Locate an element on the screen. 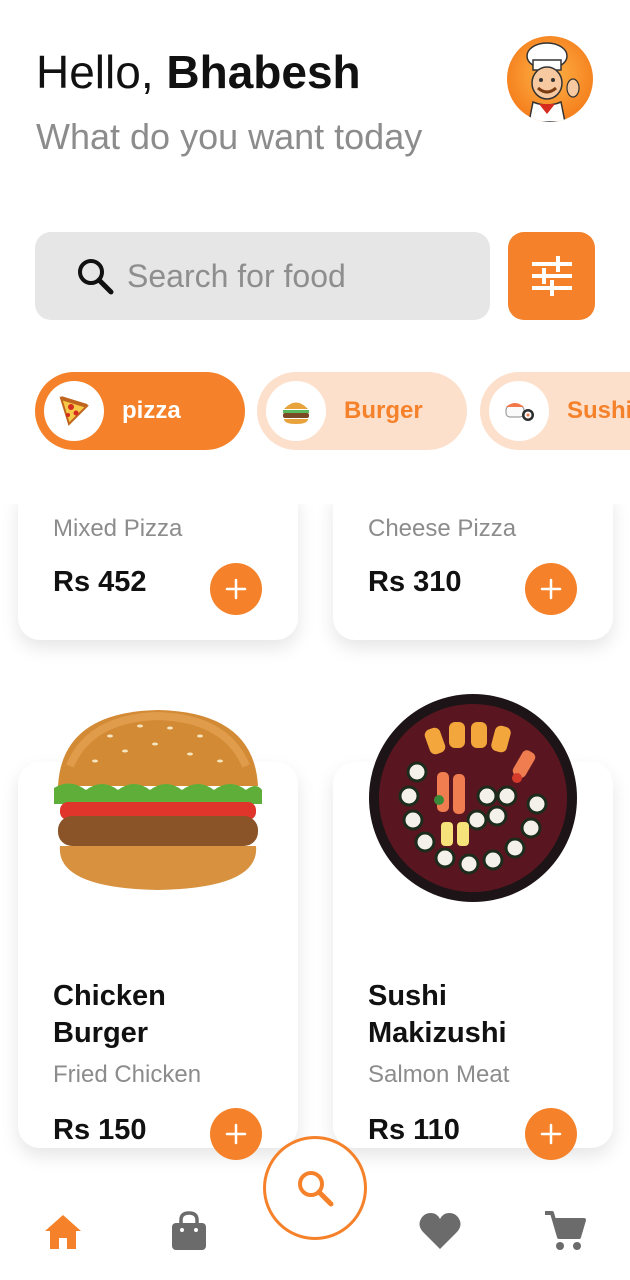 The image size is (630, 1280). food-name-line: Makizushi is located at coordinates (437, 1033).